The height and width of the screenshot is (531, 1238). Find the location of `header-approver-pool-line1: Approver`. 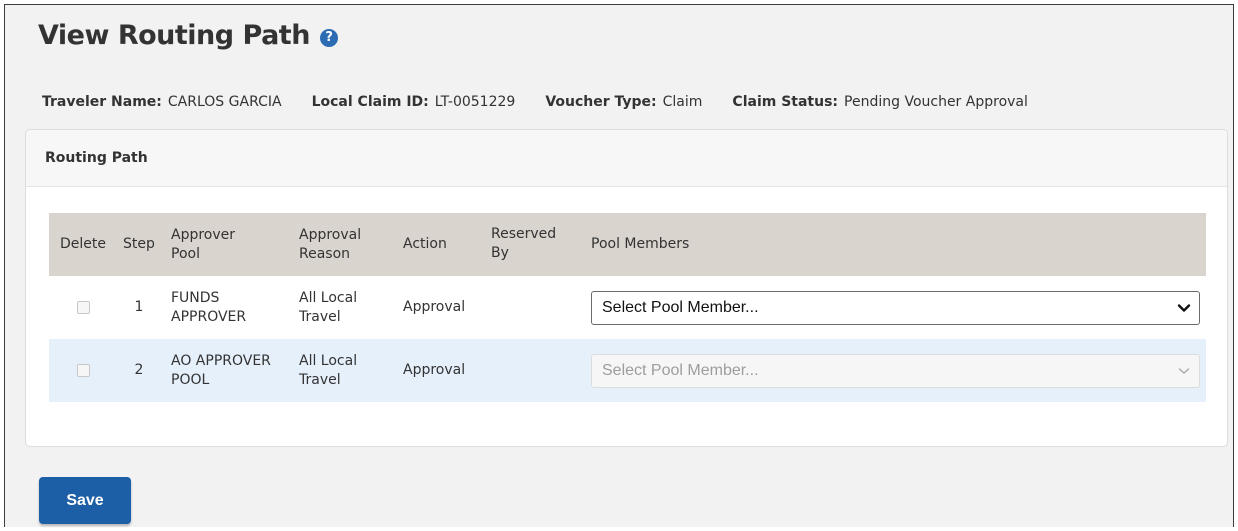

header-approver-pool-line1: Approver is located at coordinates (203, 234).